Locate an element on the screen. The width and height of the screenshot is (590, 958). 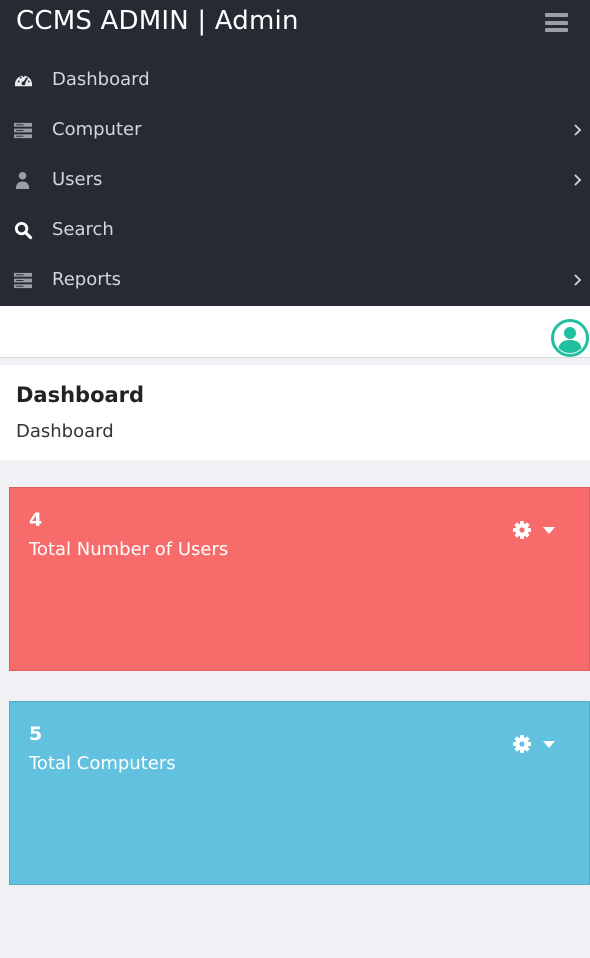
nav-item-label: Reports is located at coordinates (87, 279).